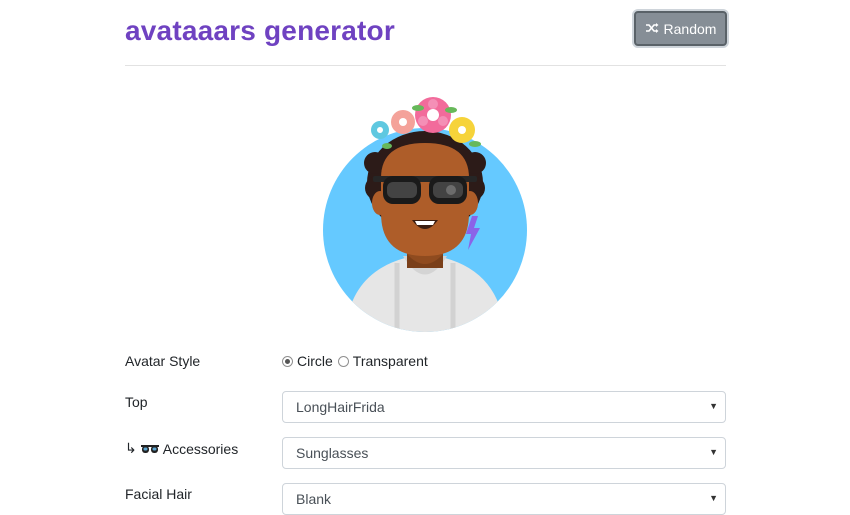 This screenshot has width=850, height=515. What do you see at coordinates (390, 361) in the screenshot?
I see `radio-transparent-label: Transparent` at bounding box center [390, 361].